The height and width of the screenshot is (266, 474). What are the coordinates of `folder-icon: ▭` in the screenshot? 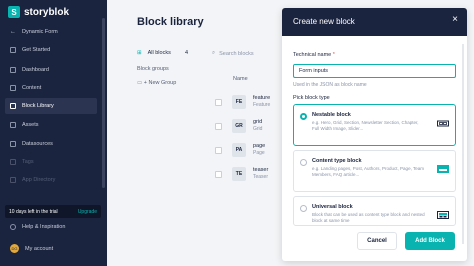 It's located at (140, 83).